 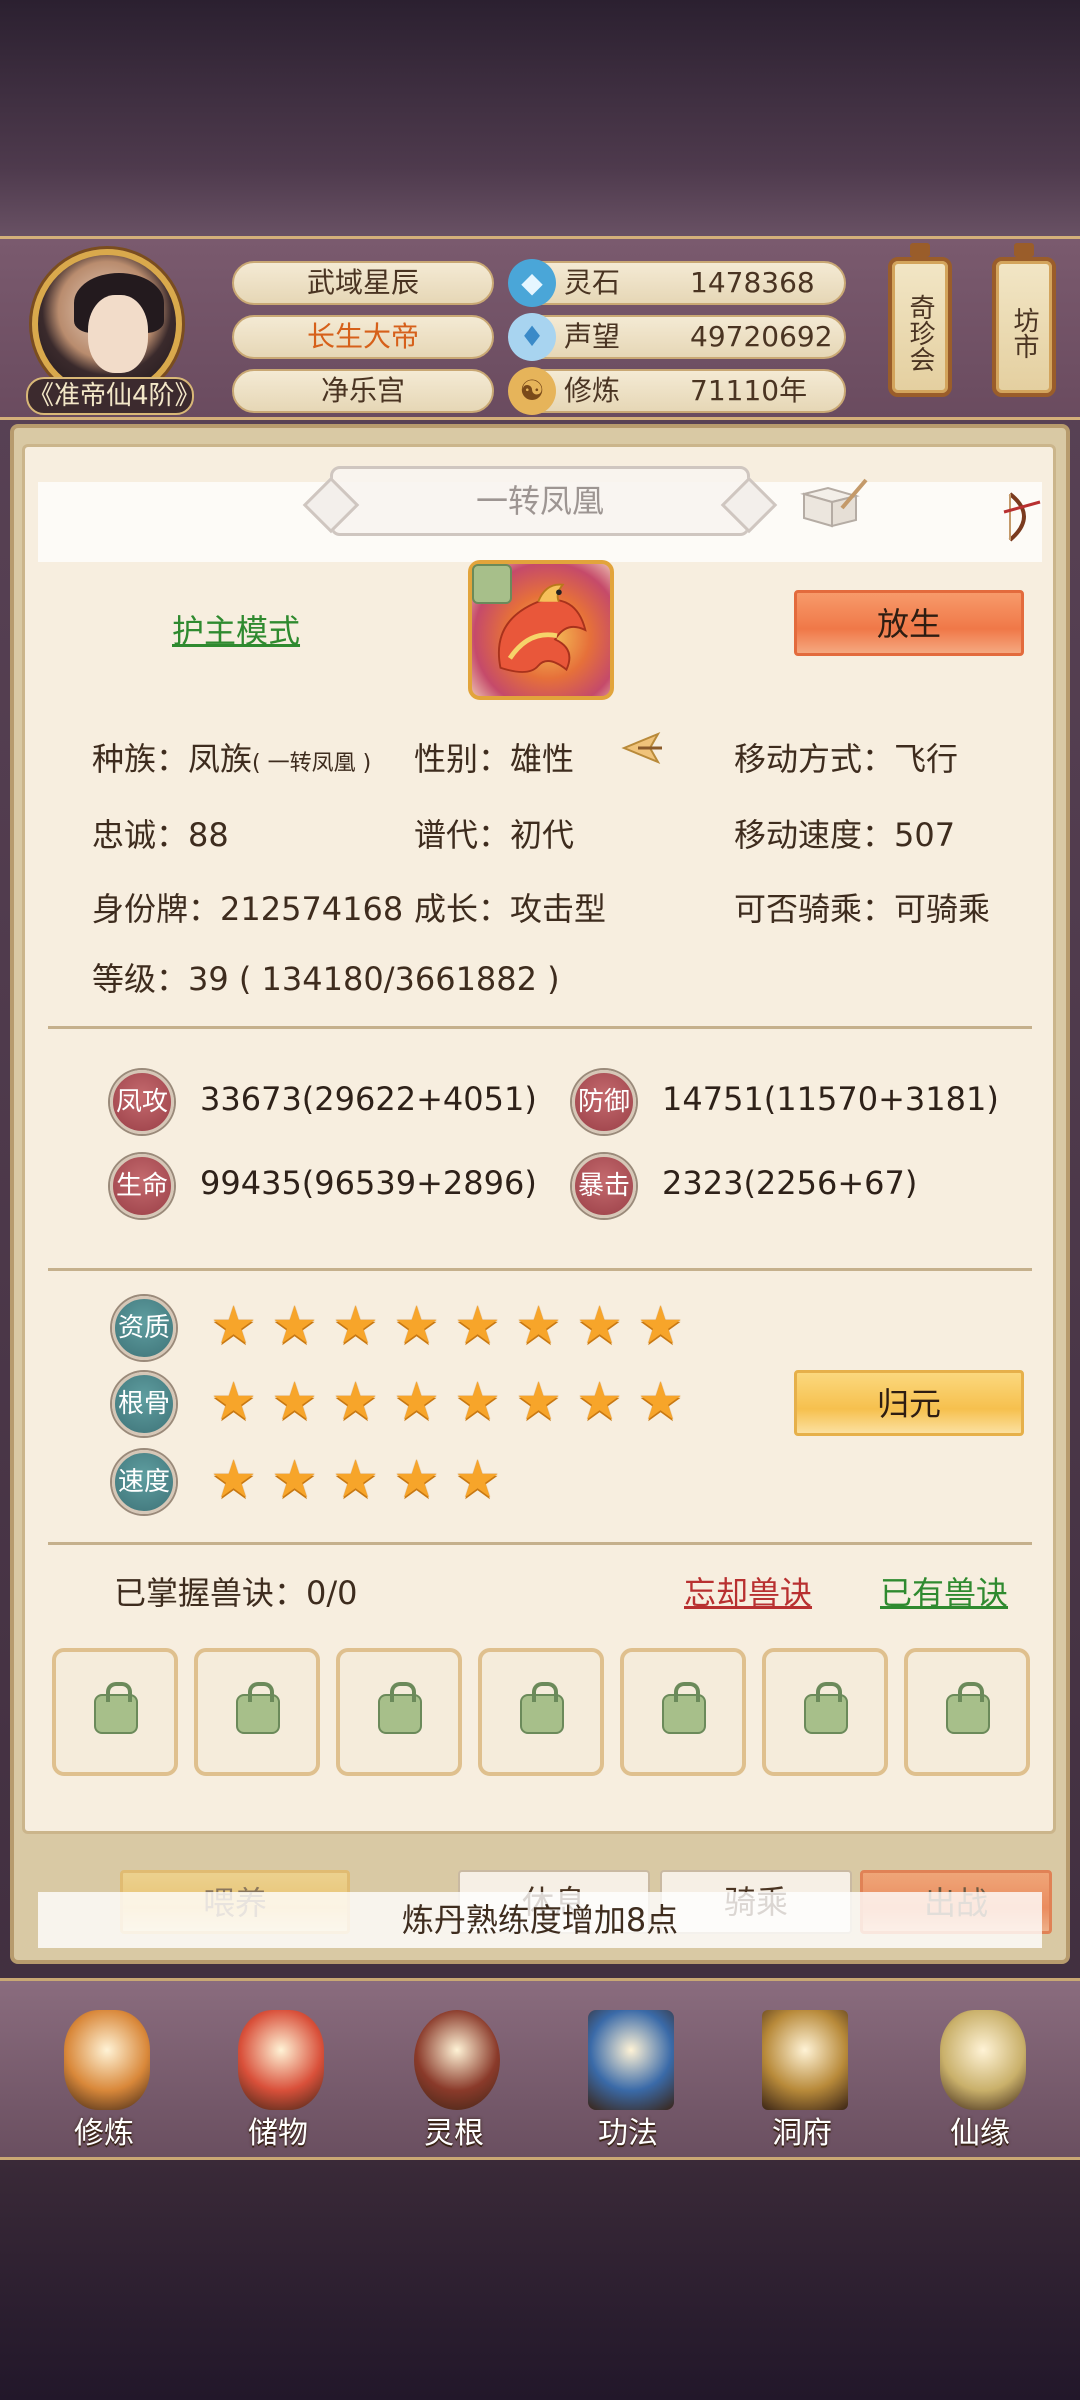 I want to click on top-background, so click(x=540, y=120).